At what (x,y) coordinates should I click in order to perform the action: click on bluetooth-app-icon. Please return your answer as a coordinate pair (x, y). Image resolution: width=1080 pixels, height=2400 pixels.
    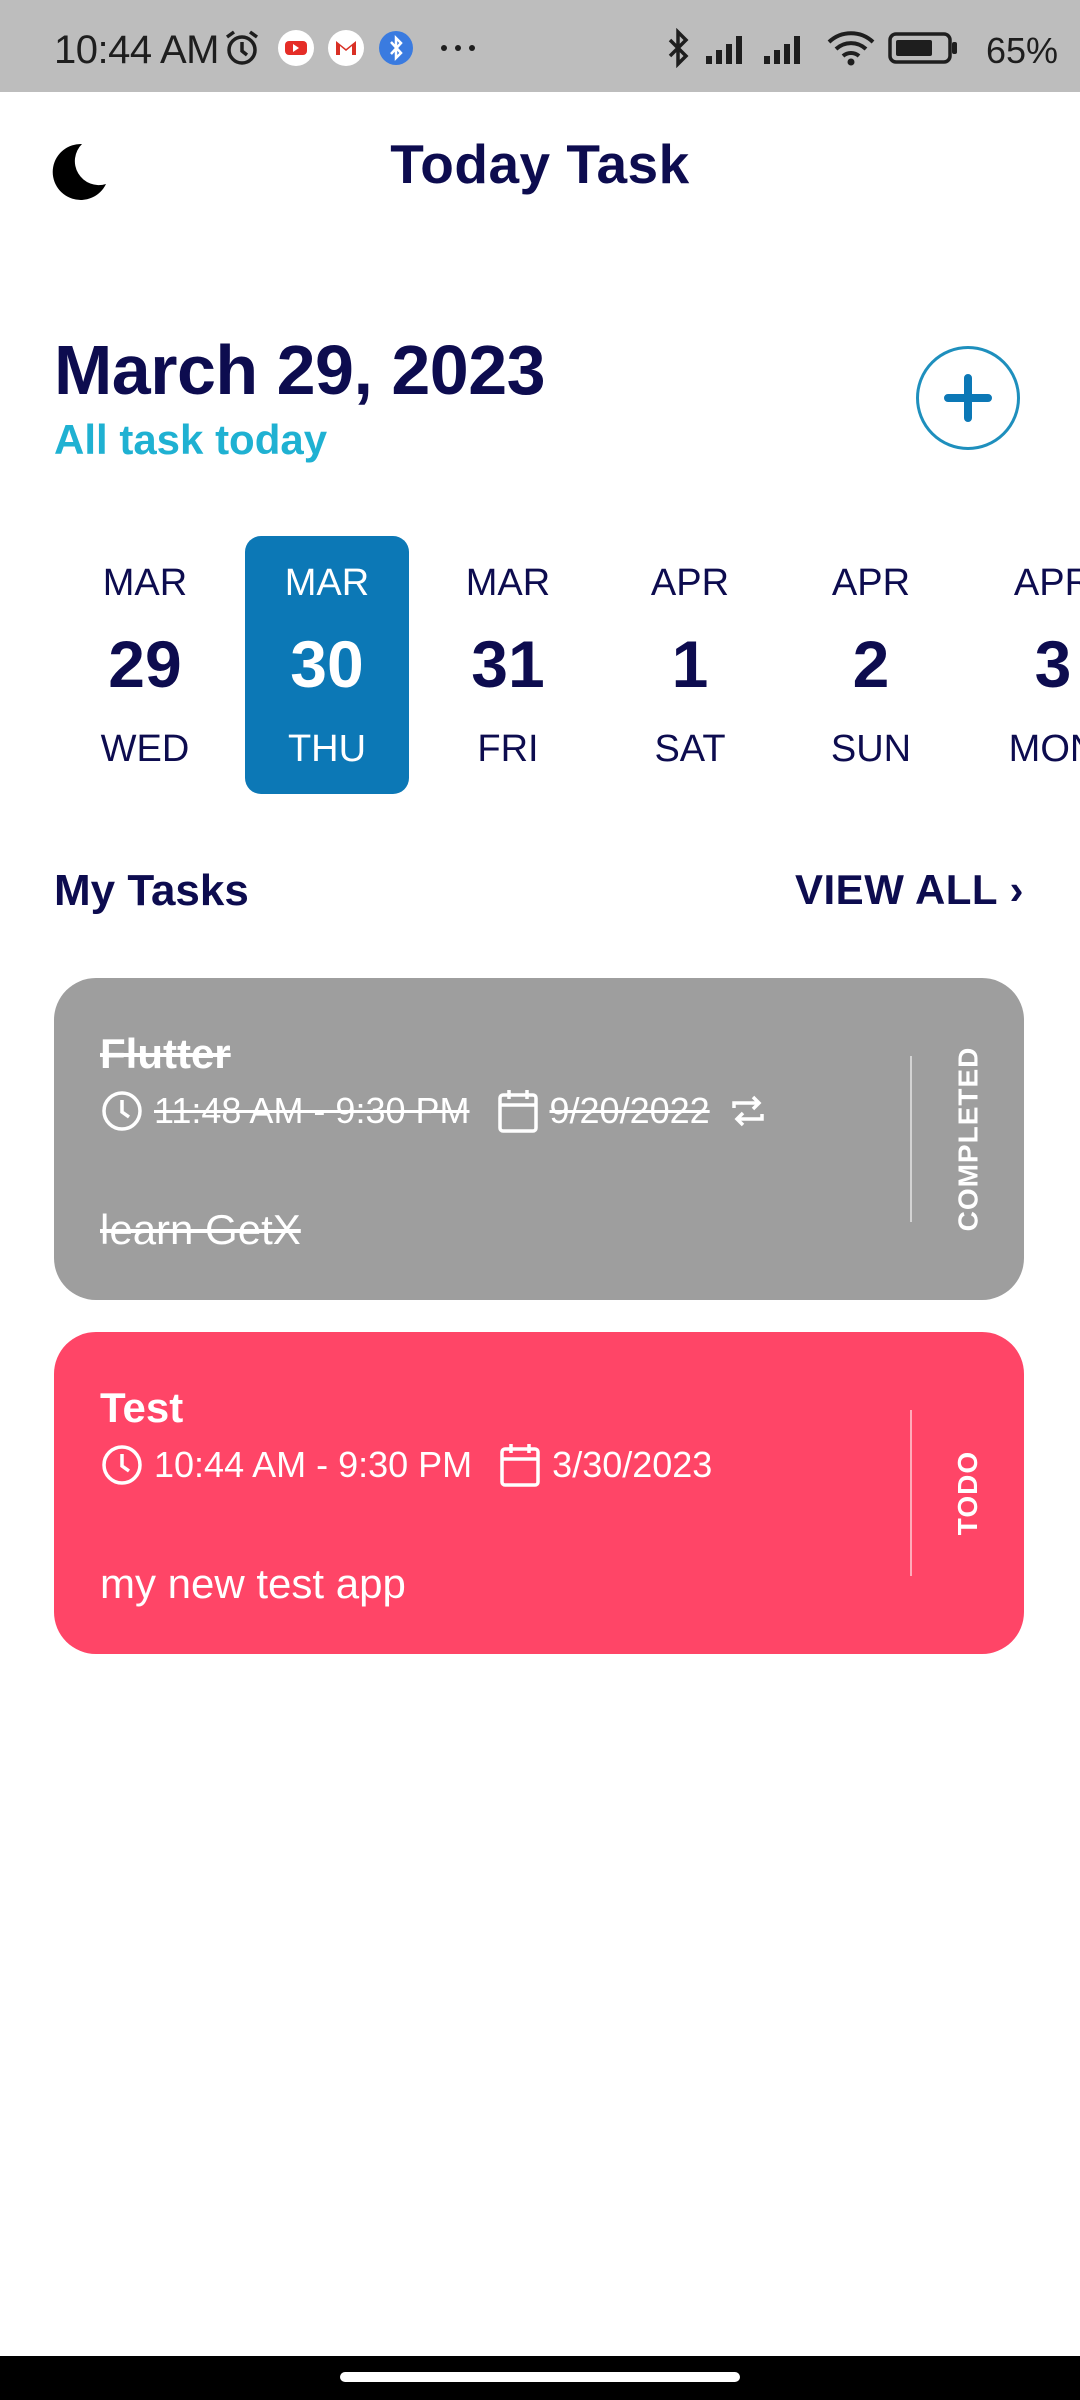
    Looking at the image, I should click on (396, 50).